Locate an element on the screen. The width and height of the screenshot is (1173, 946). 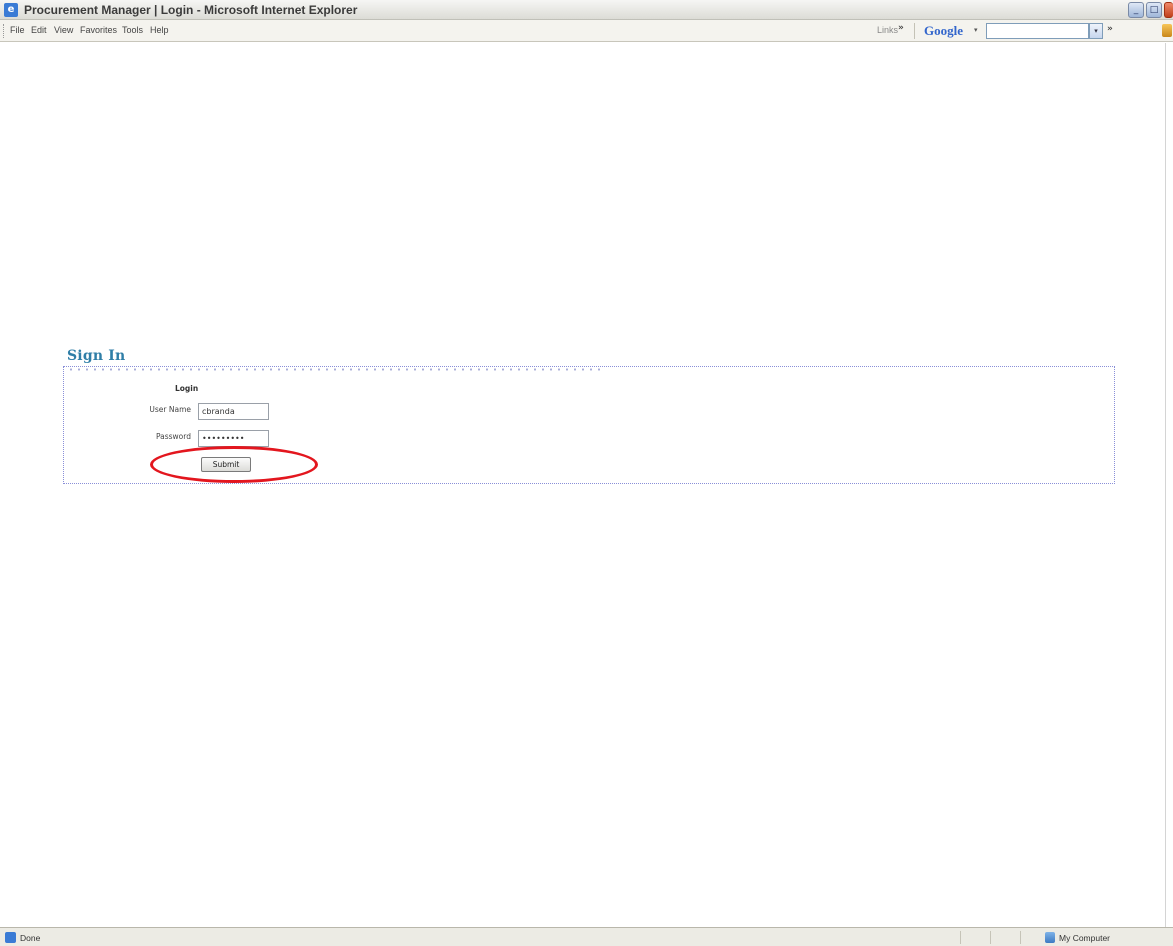
status-text: Done is located at coordinates (30, 938).